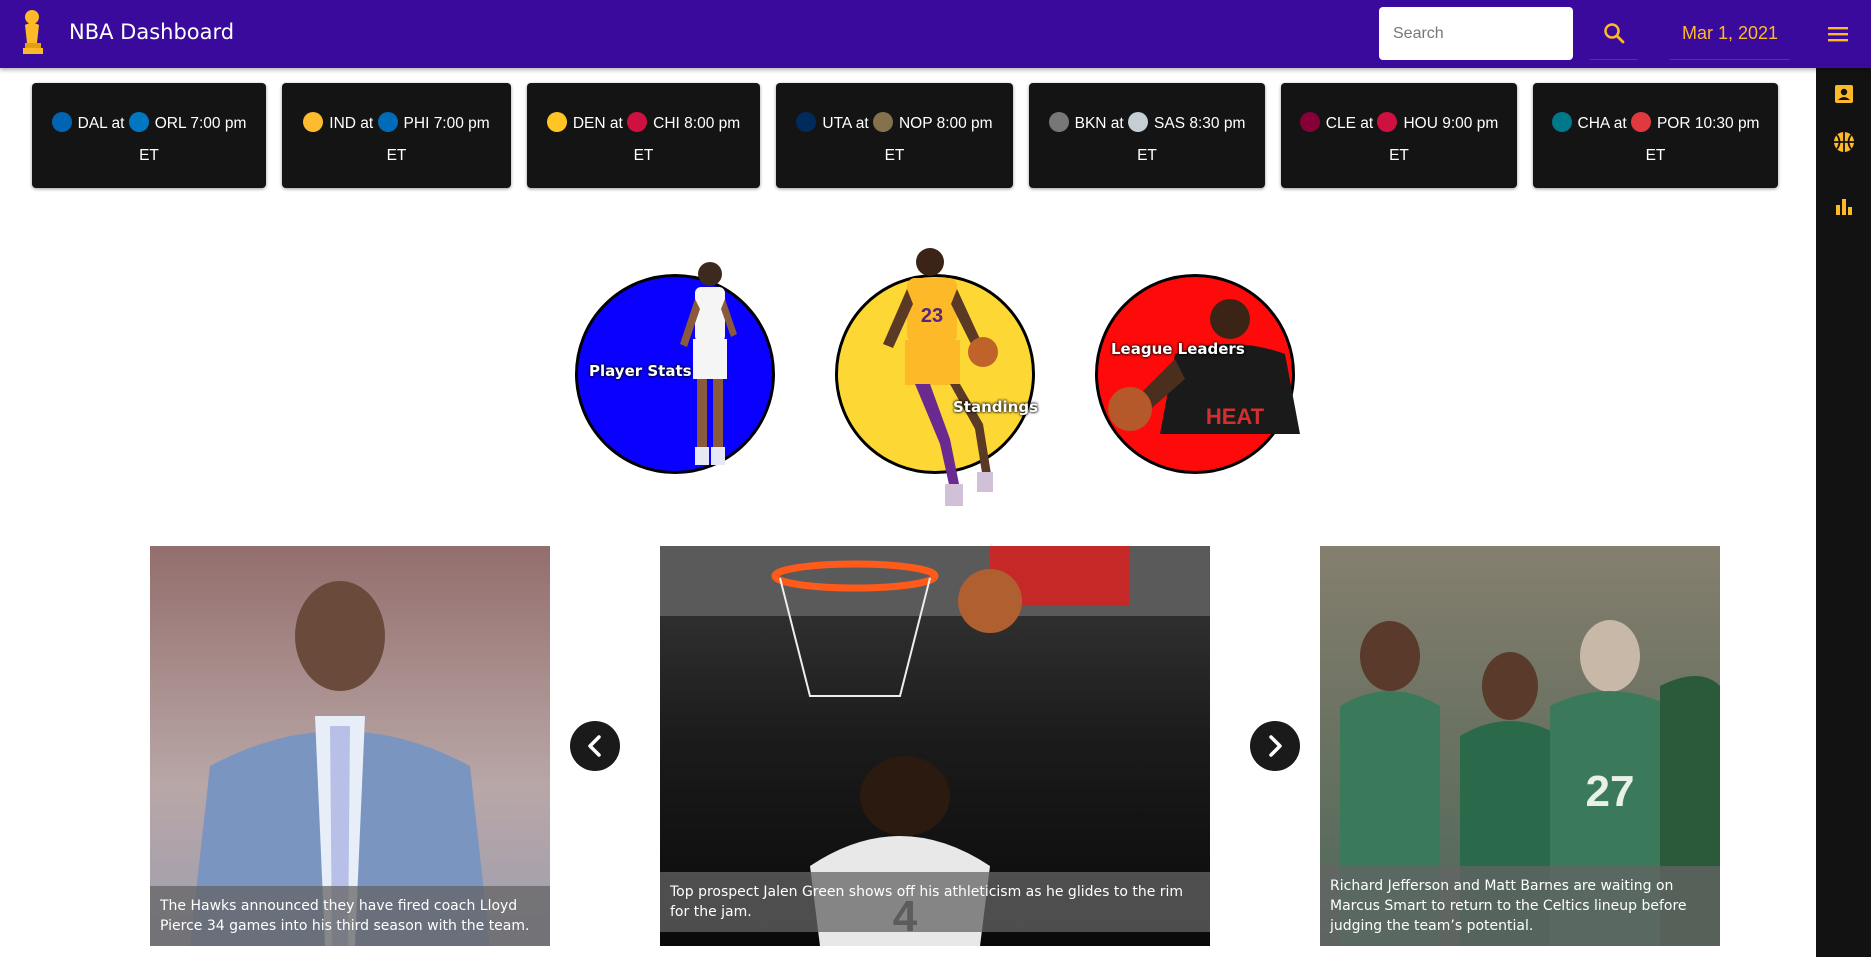  What do you see at coordinates (666, 123) in the screenshot?
I see `home-team: CHI` at bounding box center [666, 123].